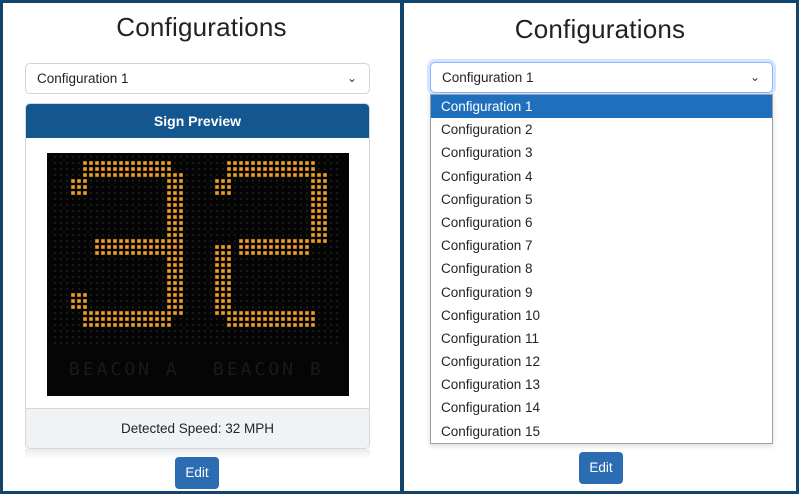 This screenshot has width=799, height=494. I want to click on dropdown-option: Configuration 14, so click(601, 407).